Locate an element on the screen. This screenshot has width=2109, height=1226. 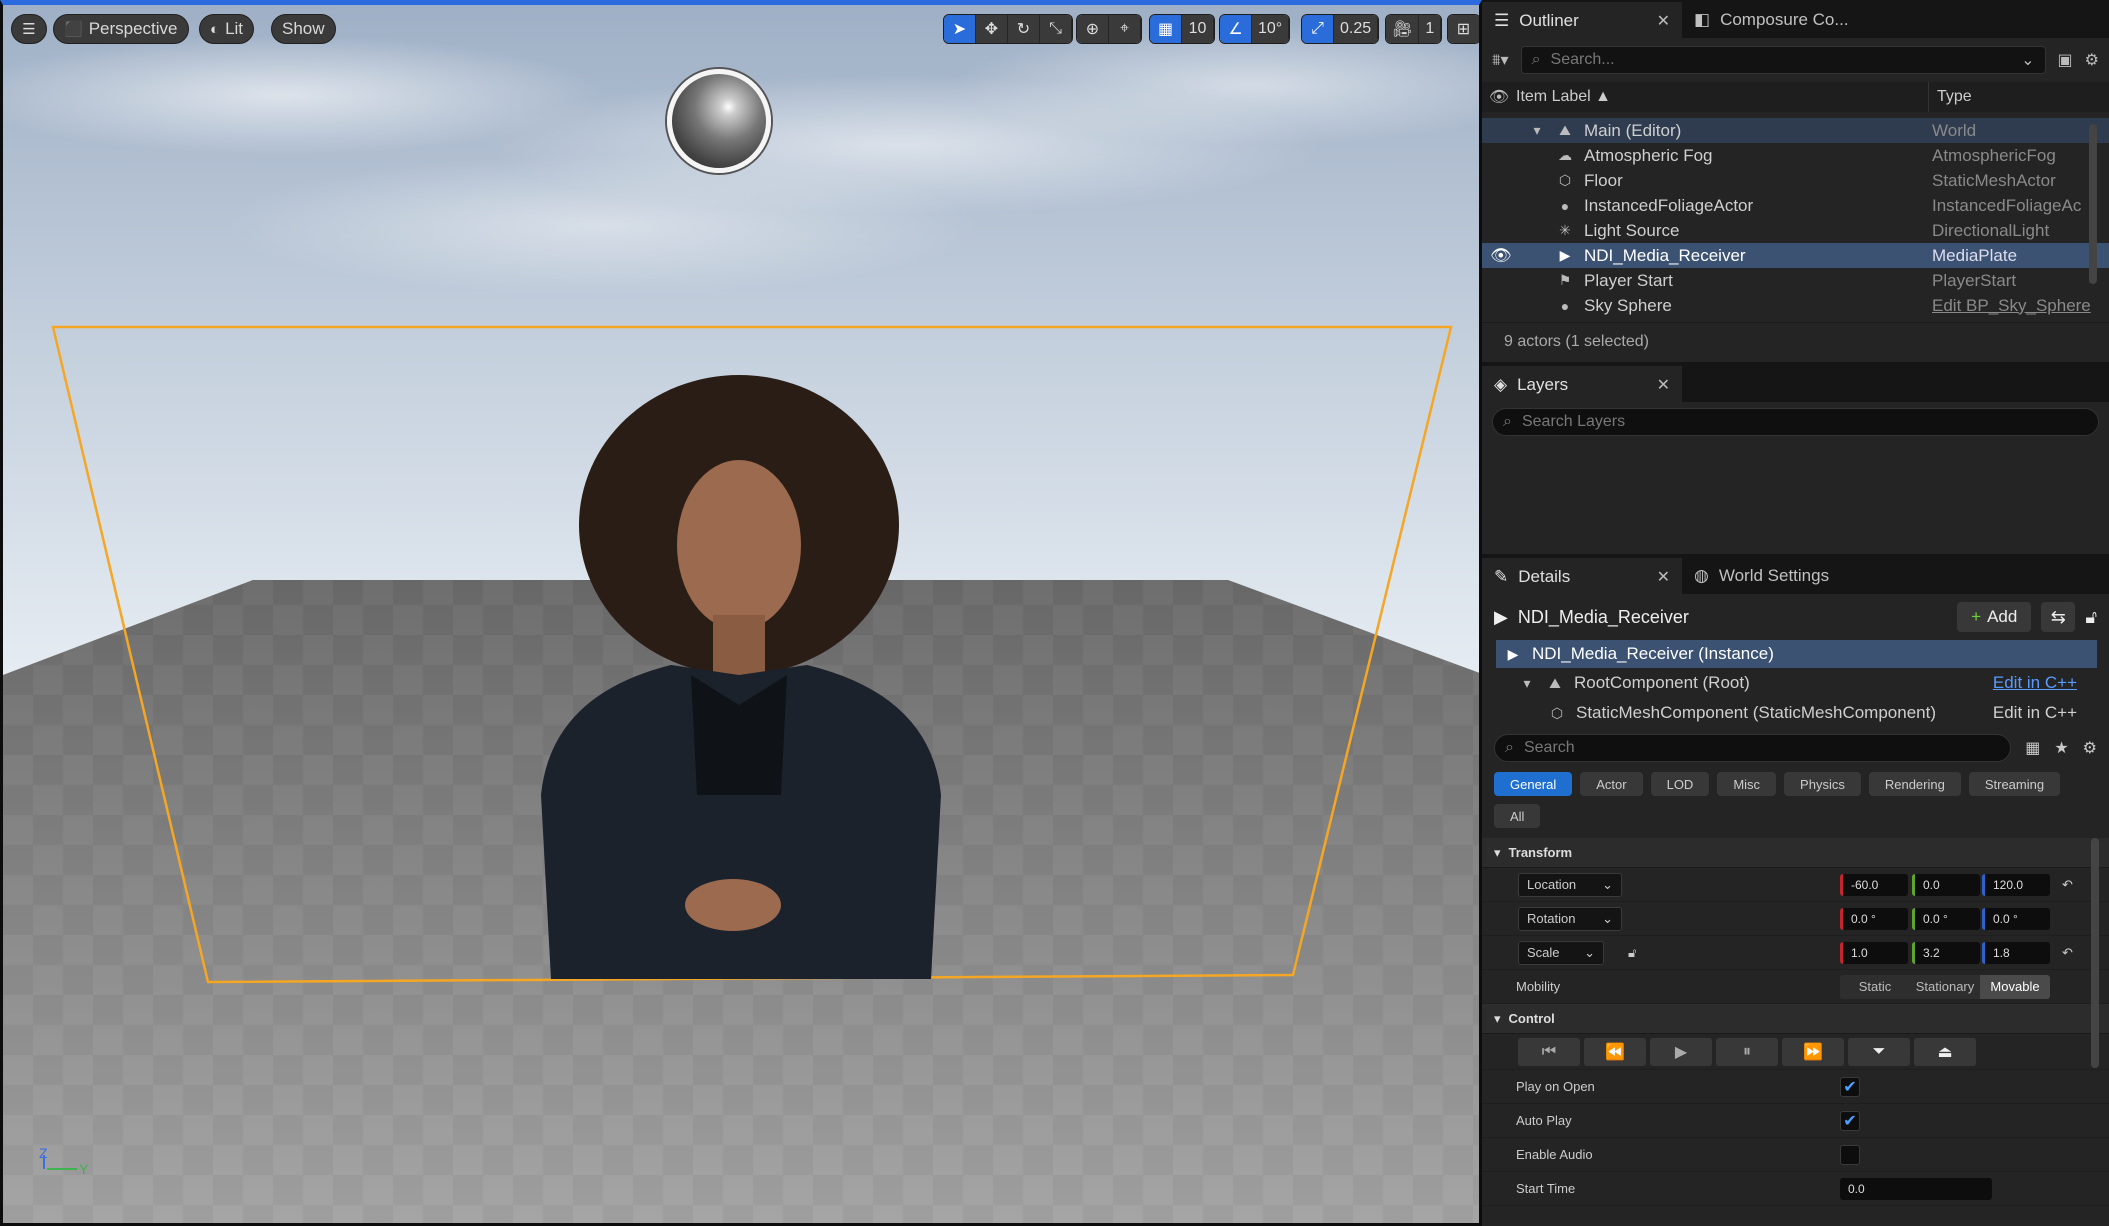
edit-blueprint-link: Edit BP_Sky_Sphere is located at coordinates (2011, 306).